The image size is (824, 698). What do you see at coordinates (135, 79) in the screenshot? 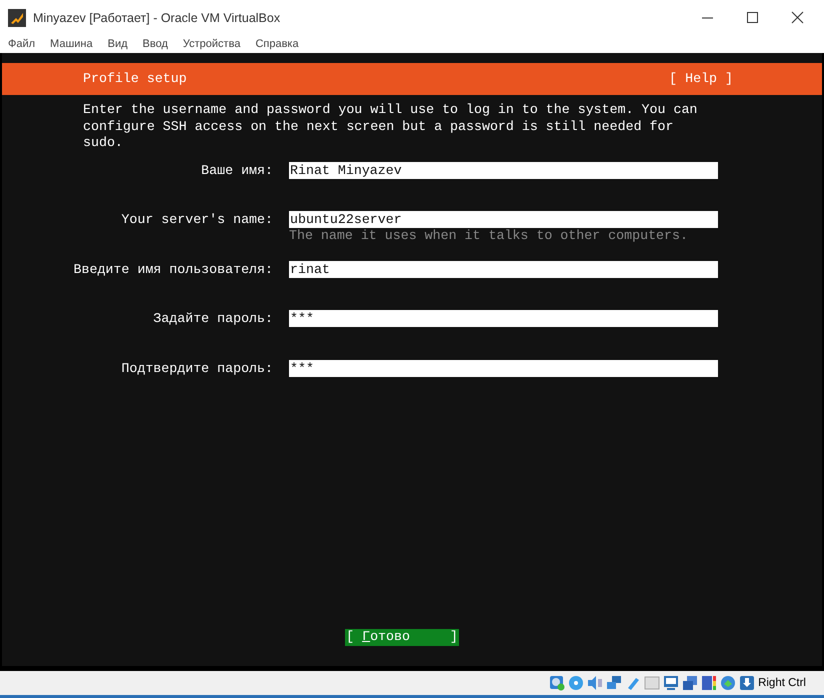
I see `page-title: Profile setup` at bounding box center [135, 79].